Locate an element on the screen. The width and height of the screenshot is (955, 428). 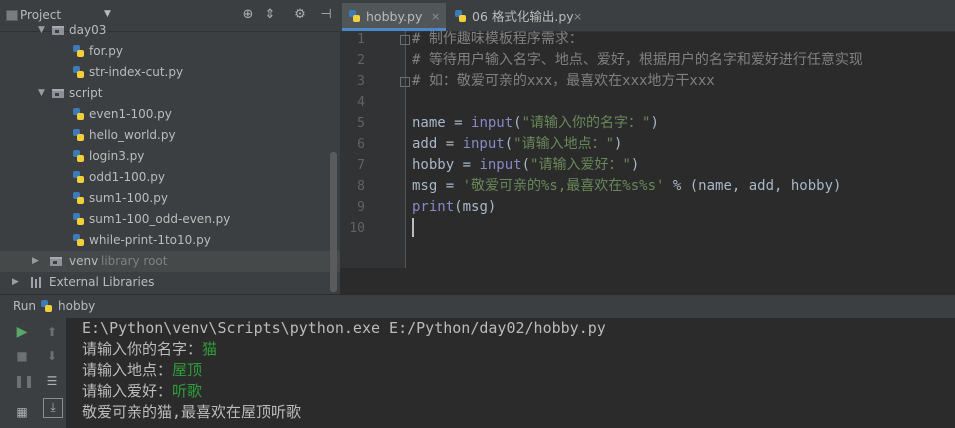
tab-hobby: hobby.py × is located at coordinates (394, 17).